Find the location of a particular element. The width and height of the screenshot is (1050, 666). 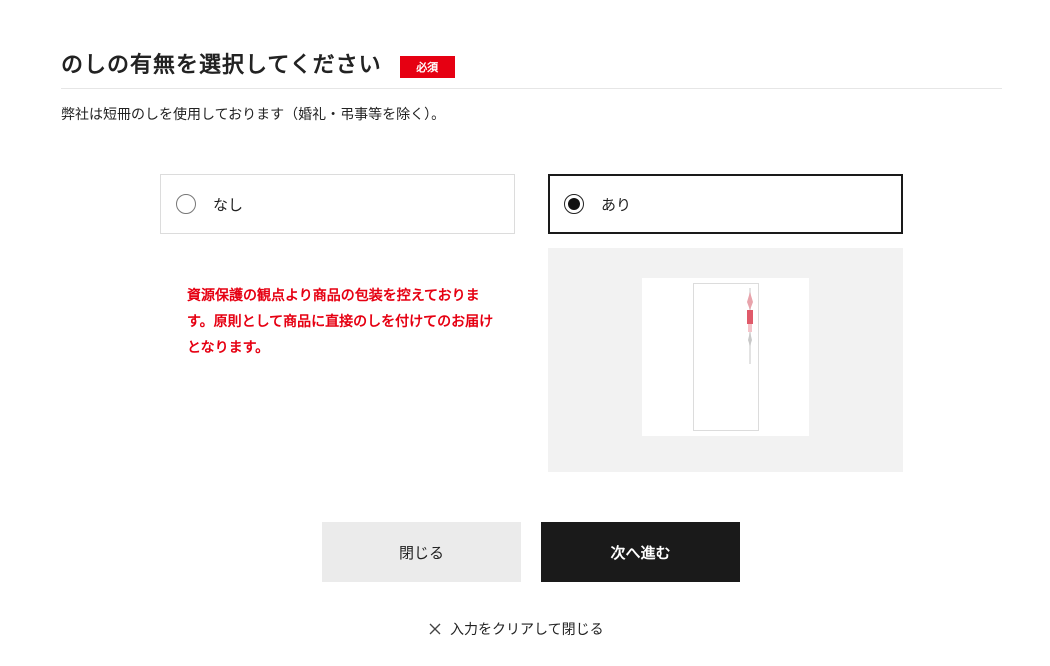

close-icon is located at coordinates (435, 629).